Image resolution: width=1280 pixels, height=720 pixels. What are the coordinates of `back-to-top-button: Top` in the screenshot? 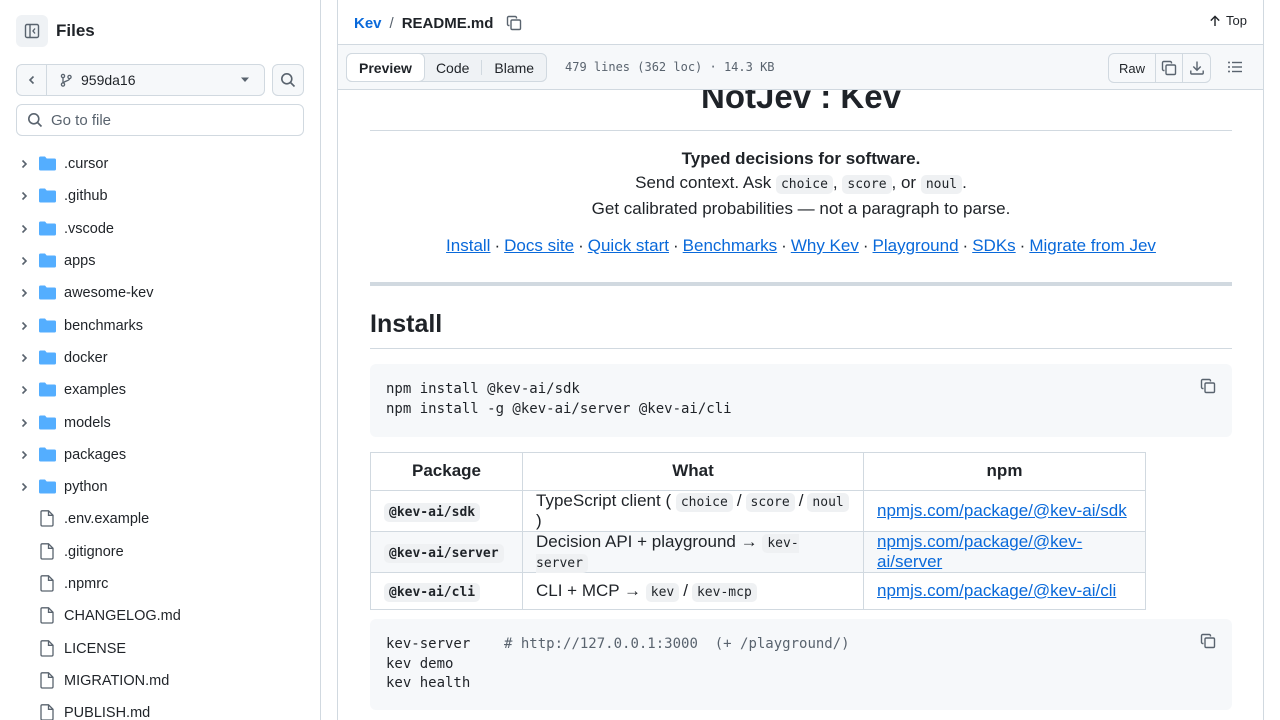 It's located at (1228, 20).